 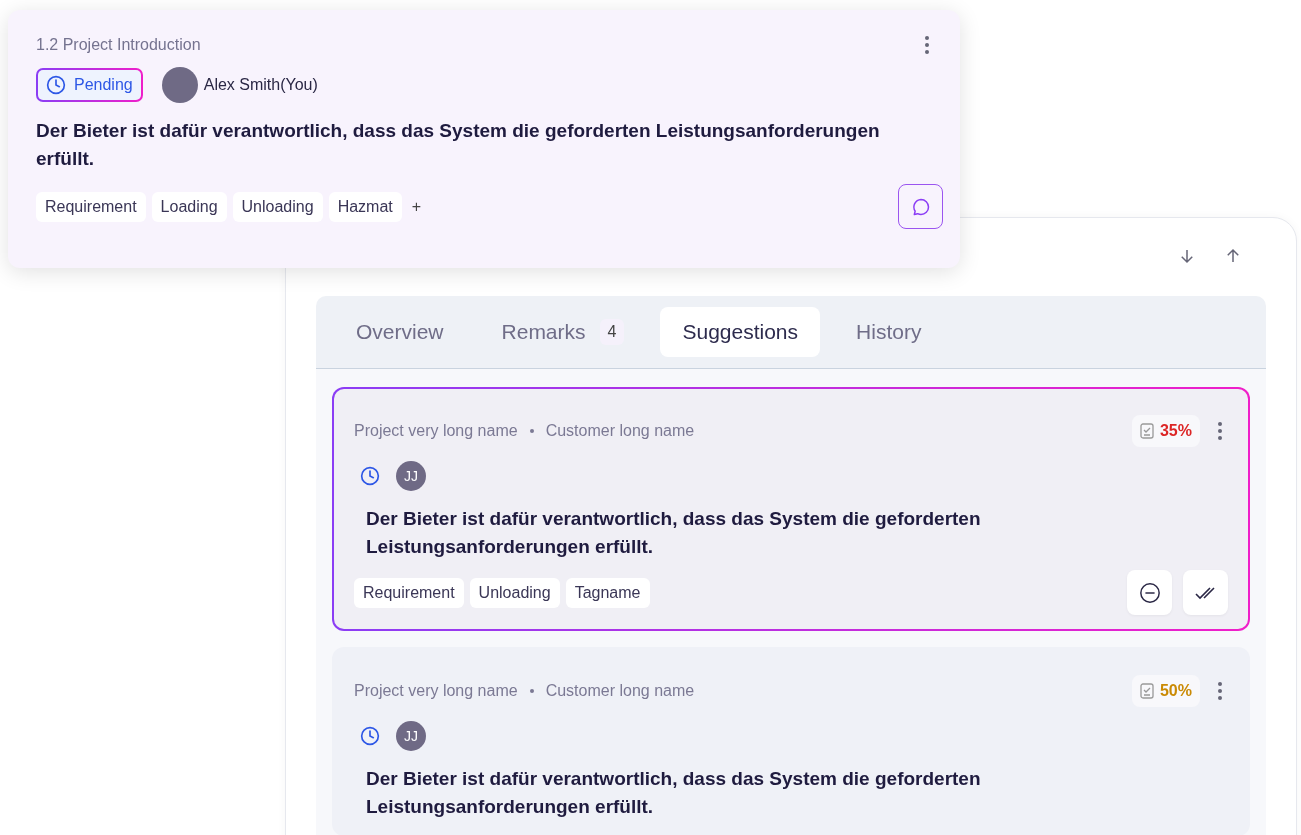 What do you see at coordinates (400, 332) in the screenshot?
I see `tab: Overview` at bounding box center [400, 332].